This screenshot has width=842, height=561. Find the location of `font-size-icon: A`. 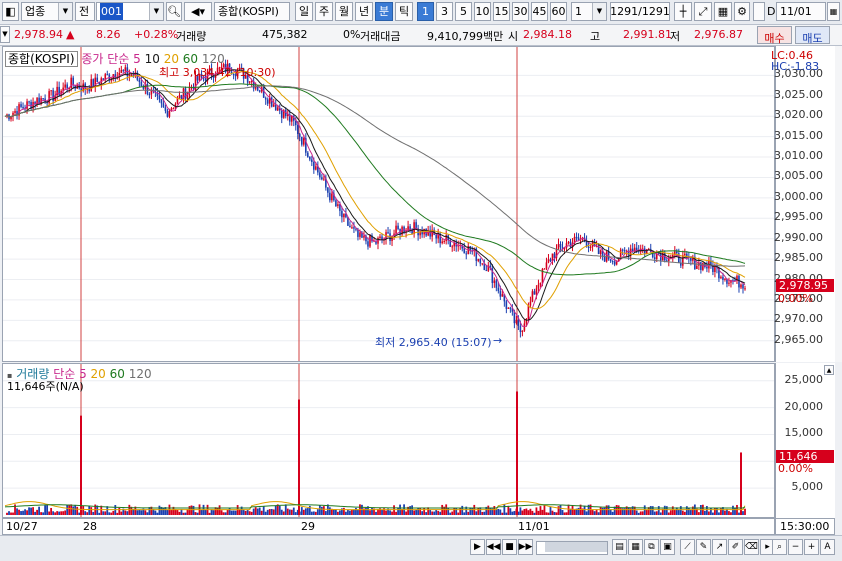

font-size-icon: A is located at coordinates (827, 547).